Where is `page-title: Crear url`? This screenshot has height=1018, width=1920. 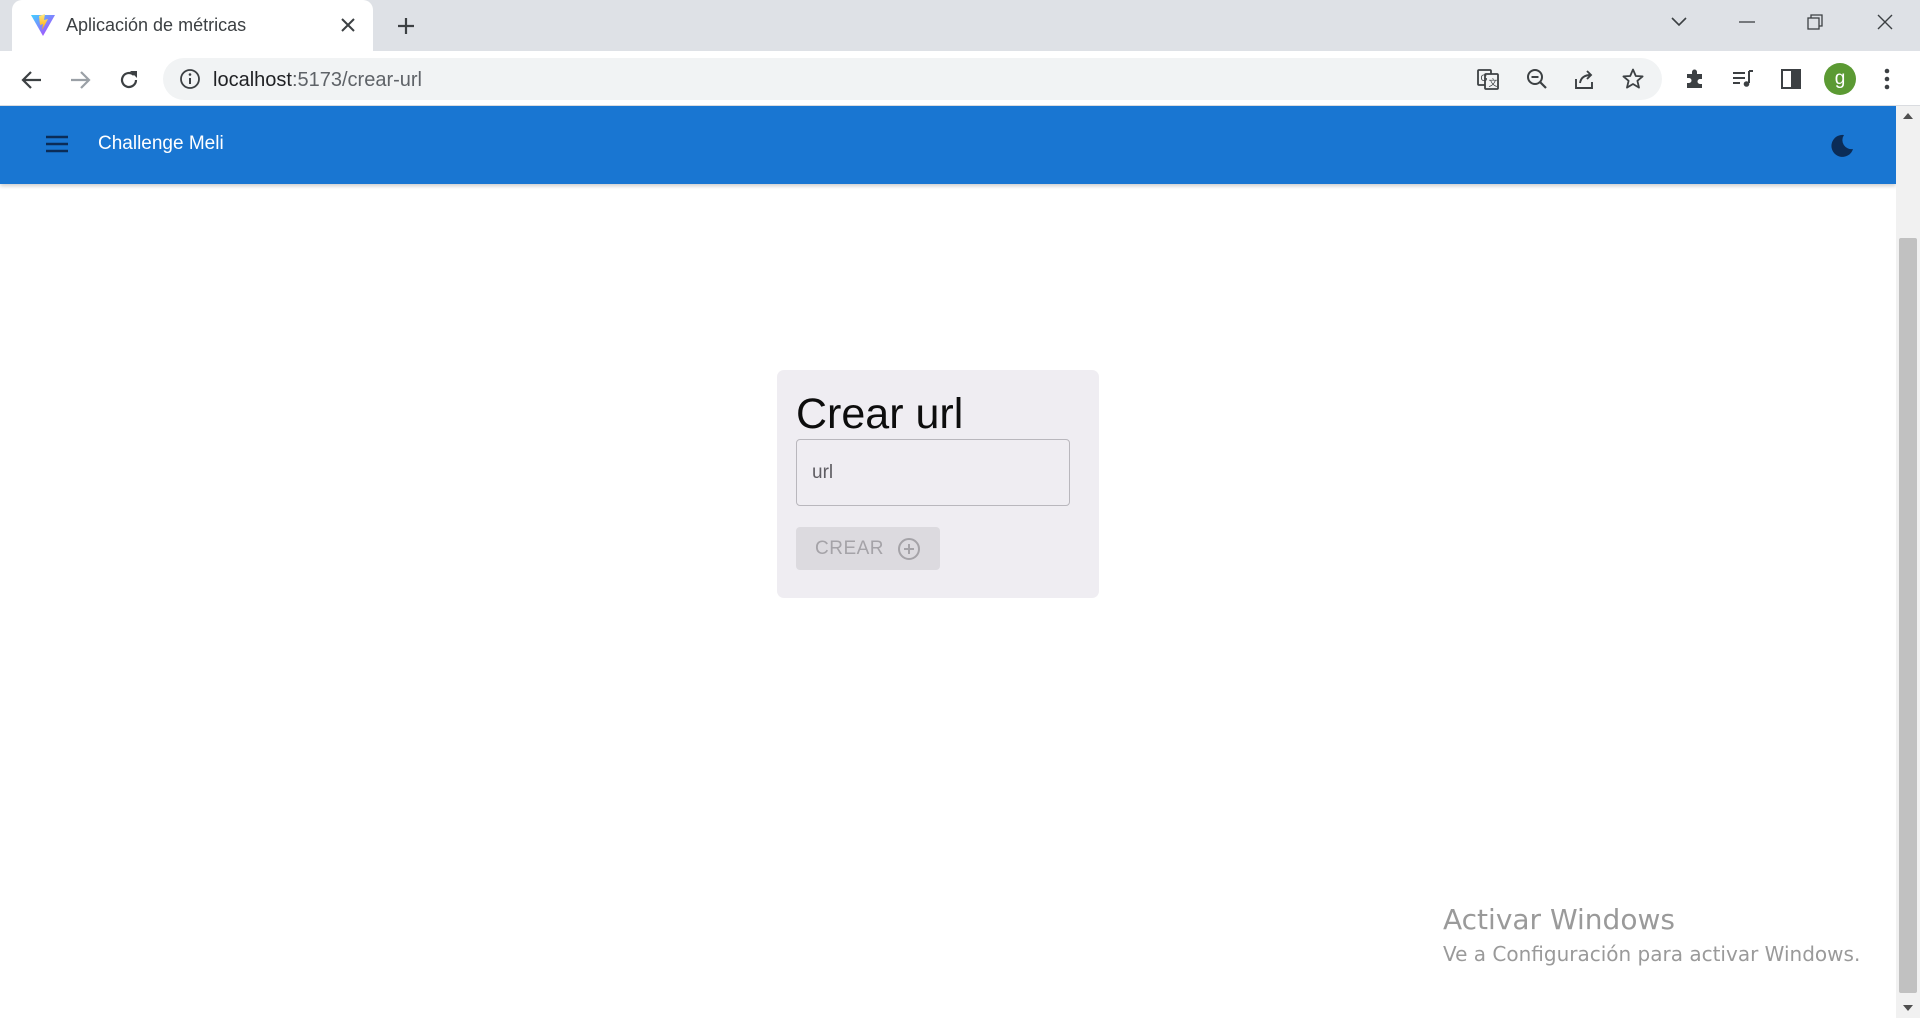 page-title: Crear url is located at coordinates (880, 414).